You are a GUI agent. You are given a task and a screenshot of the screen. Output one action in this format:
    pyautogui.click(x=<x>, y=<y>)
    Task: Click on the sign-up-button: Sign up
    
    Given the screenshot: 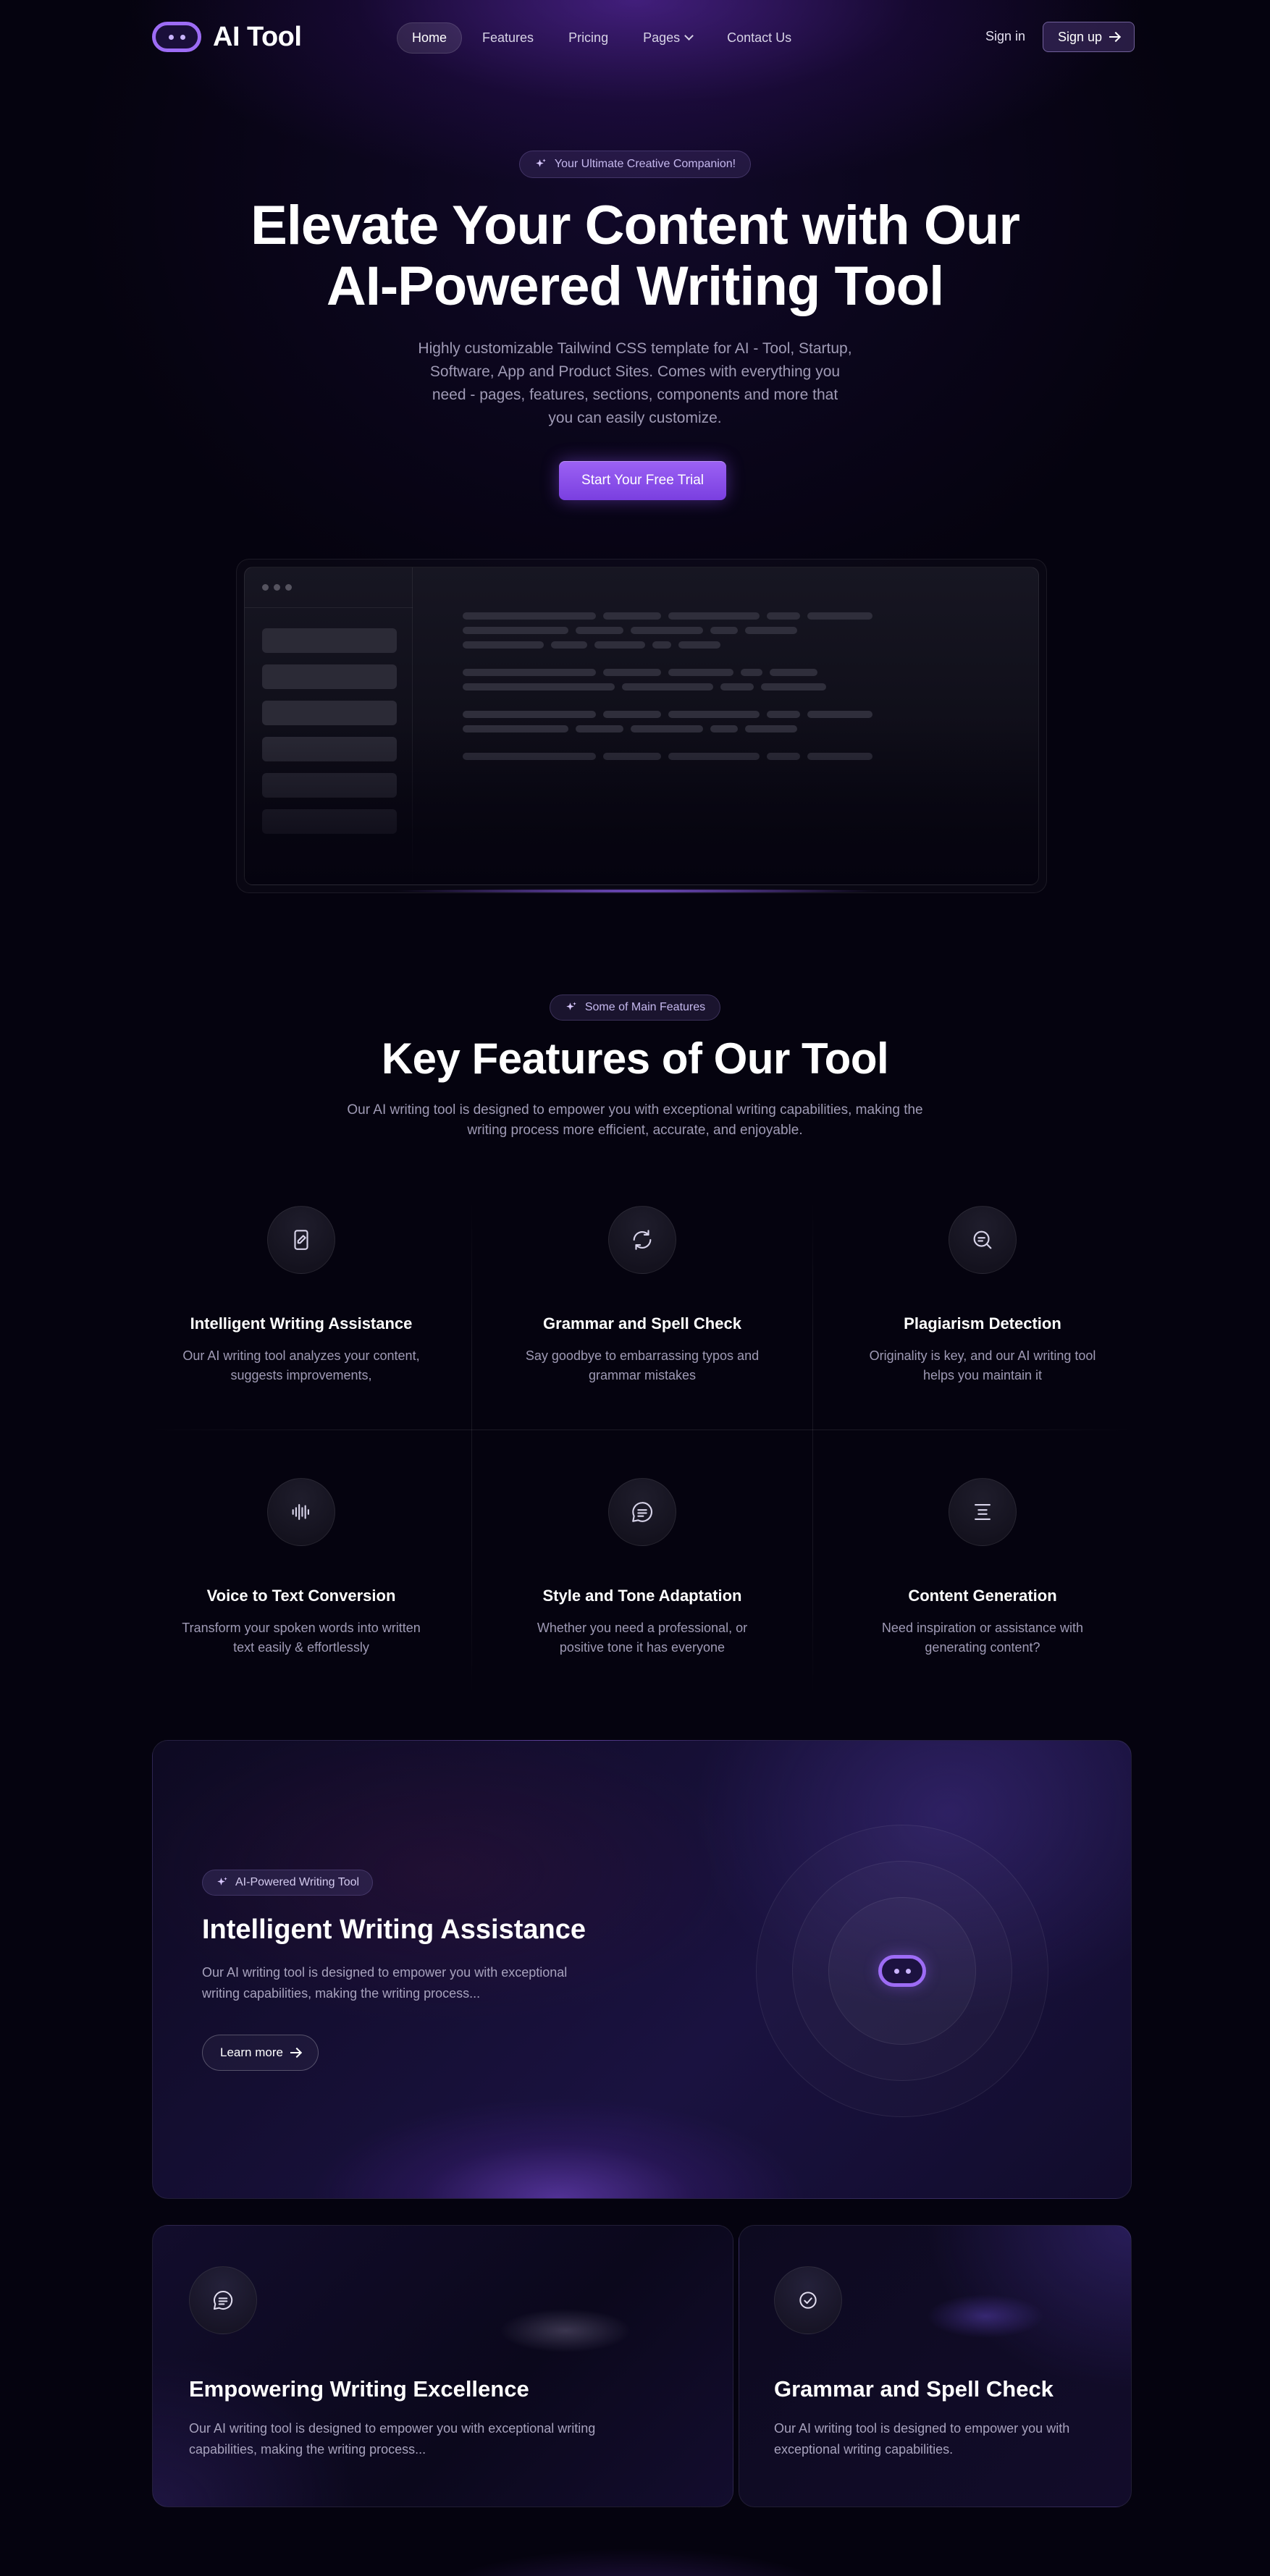 What is the action you would take?
    pyautogui.click(x=1089, y=37)
    